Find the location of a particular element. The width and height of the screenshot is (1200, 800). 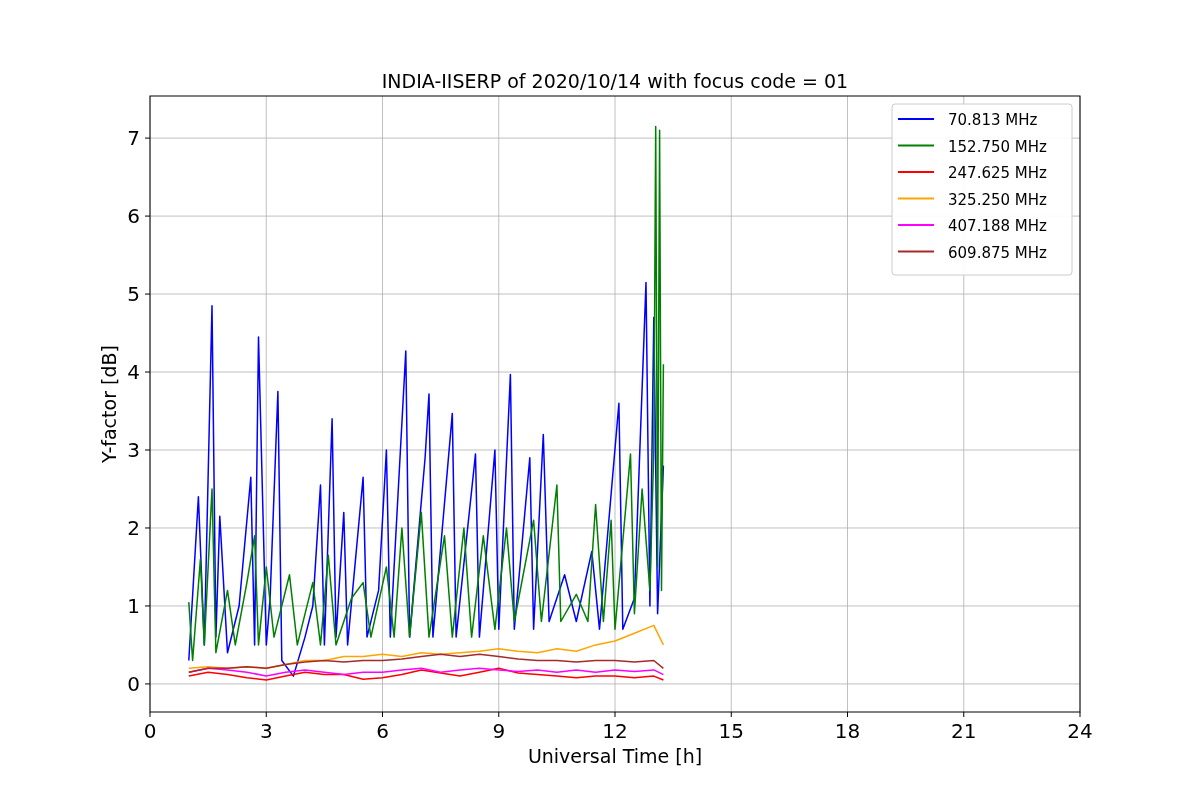

legend-label: 609.875 MHz is located at coordinates (997, 252).